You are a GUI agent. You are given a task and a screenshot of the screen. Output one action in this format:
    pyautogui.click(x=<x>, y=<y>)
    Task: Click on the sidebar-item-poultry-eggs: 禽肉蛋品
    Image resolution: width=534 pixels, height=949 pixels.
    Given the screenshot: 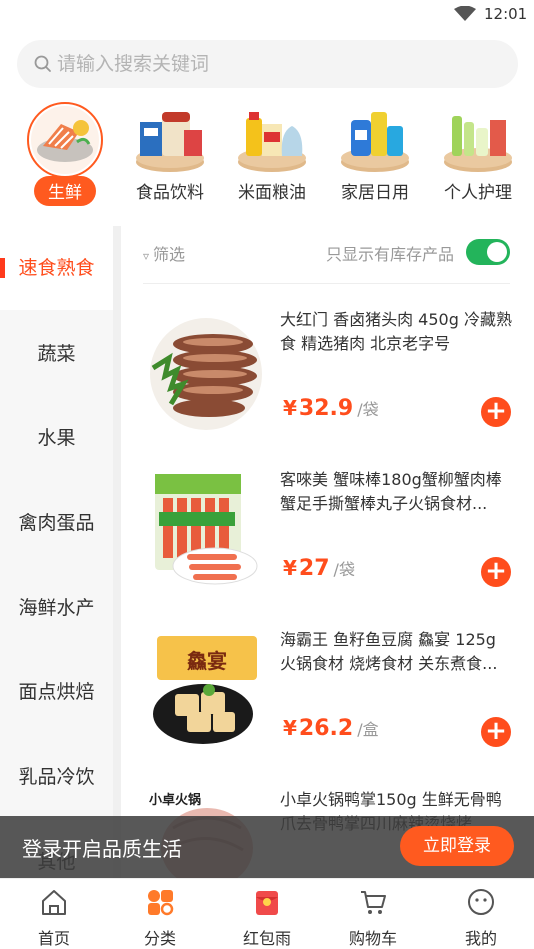 What is the action you would take?
    pyautogui.click(x=56, y=523)
    